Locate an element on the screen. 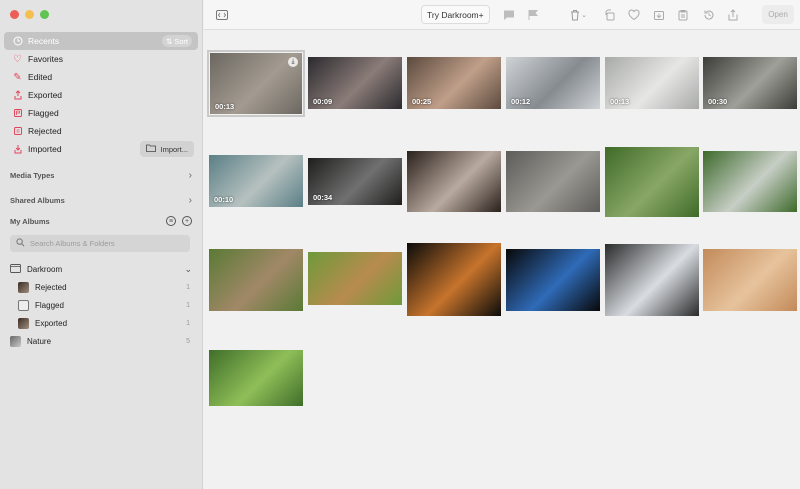 The image size is (800, 489). comment-icon is located at coordinates (509, 15).